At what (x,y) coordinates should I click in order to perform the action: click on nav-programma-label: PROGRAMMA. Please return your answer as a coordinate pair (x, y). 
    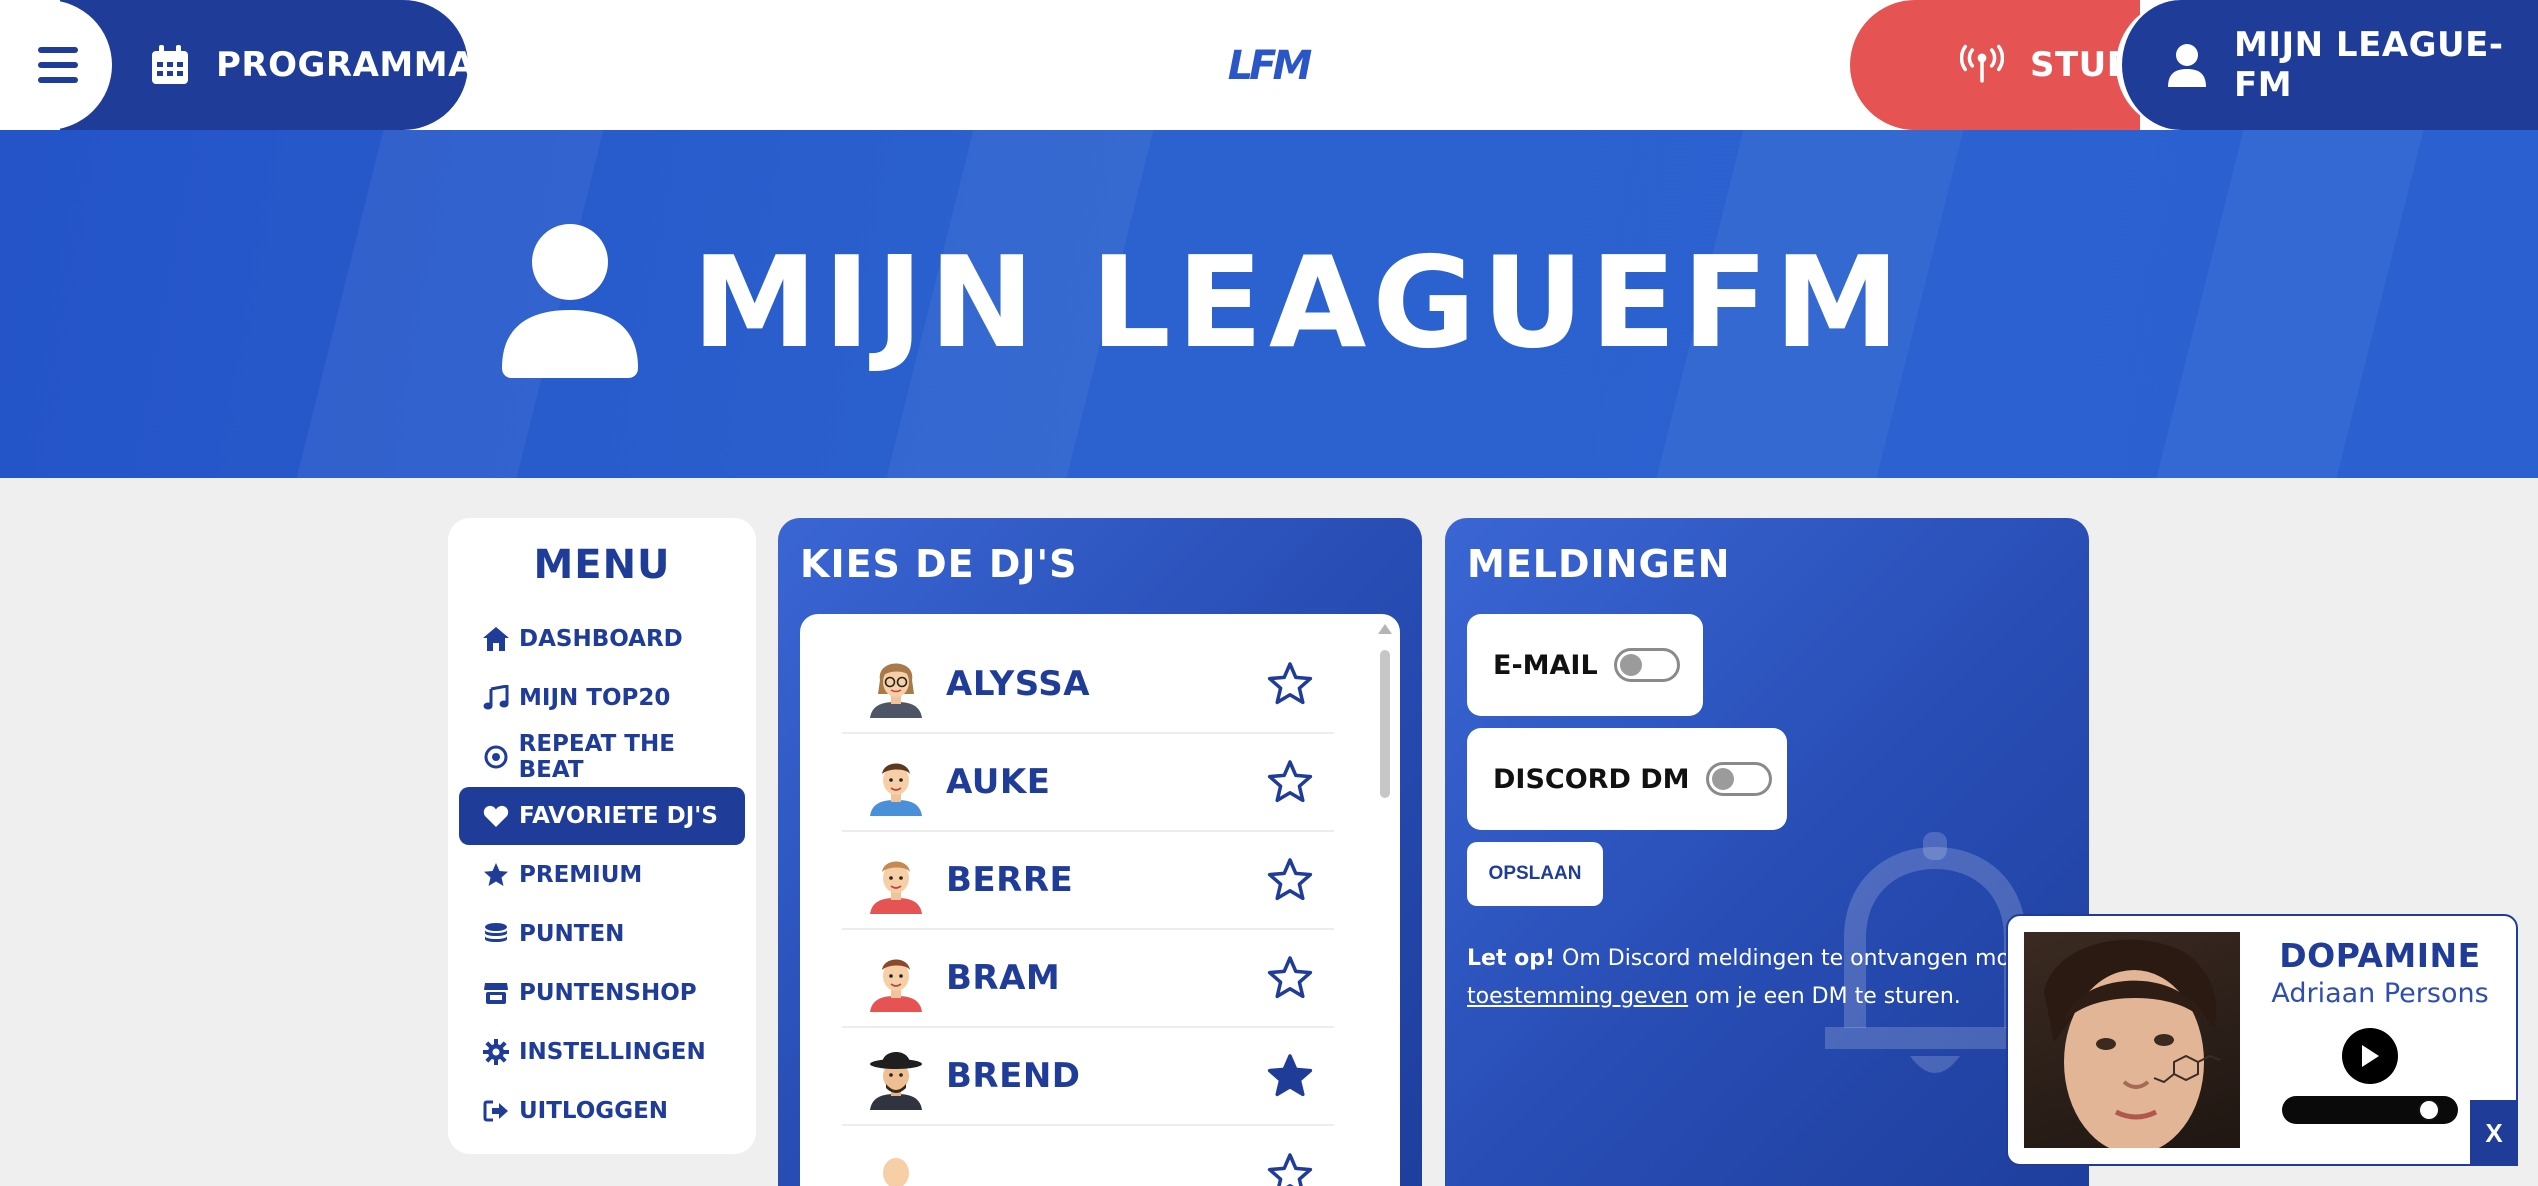
    Looking at the image, I should click on (345, 65).